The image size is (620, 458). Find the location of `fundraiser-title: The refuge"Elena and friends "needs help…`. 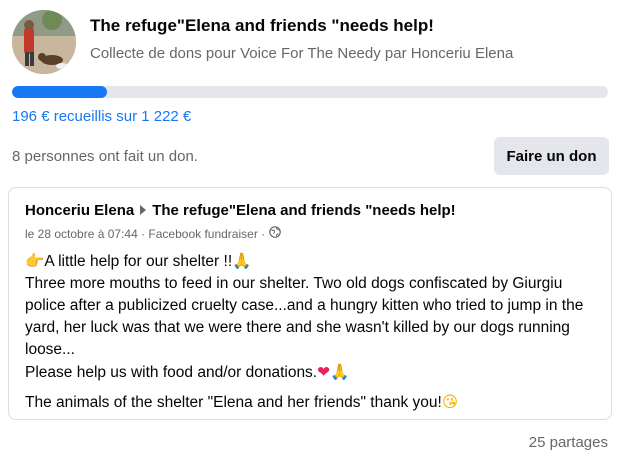

fundraiser-title: The refuge"Elena and friends "needs help… is located at coordinates (262, 26).